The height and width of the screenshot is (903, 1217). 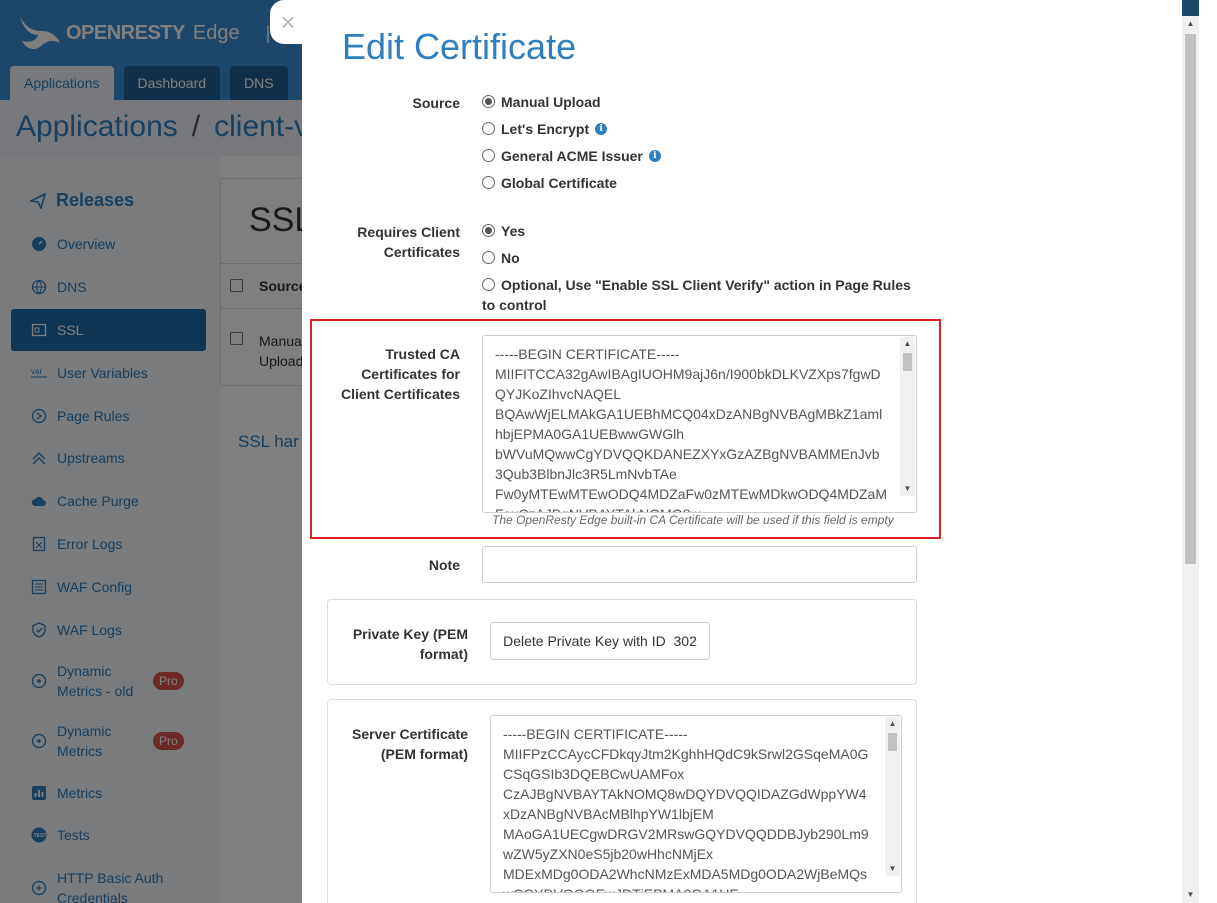 I want to click on source-label: Source, so click(x=436, y=103).